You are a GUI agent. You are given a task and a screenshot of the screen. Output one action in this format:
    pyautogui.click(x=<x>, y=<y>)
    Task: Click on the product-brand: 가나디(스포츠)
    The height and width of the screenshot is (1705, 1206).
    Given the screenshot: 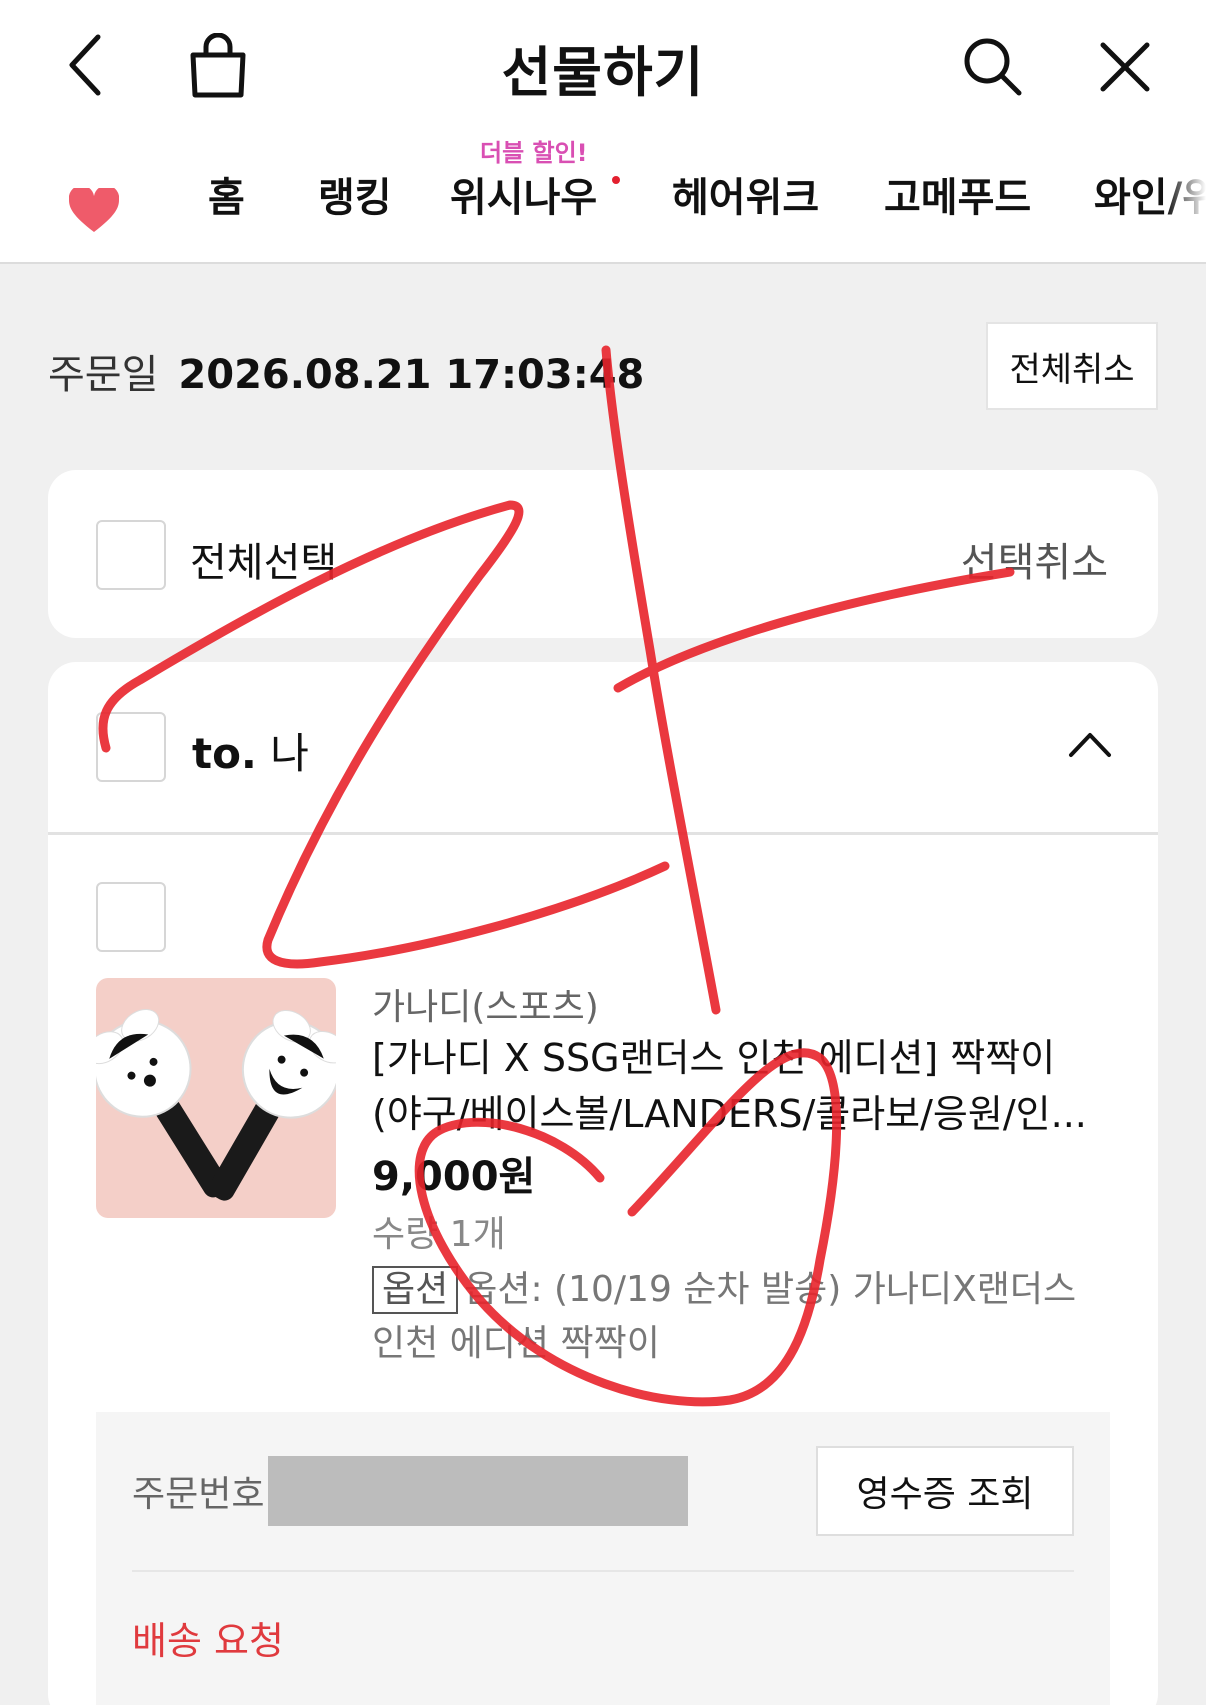 What is the action you would take?
    pyautogui.click(x=485, y=1004)
    